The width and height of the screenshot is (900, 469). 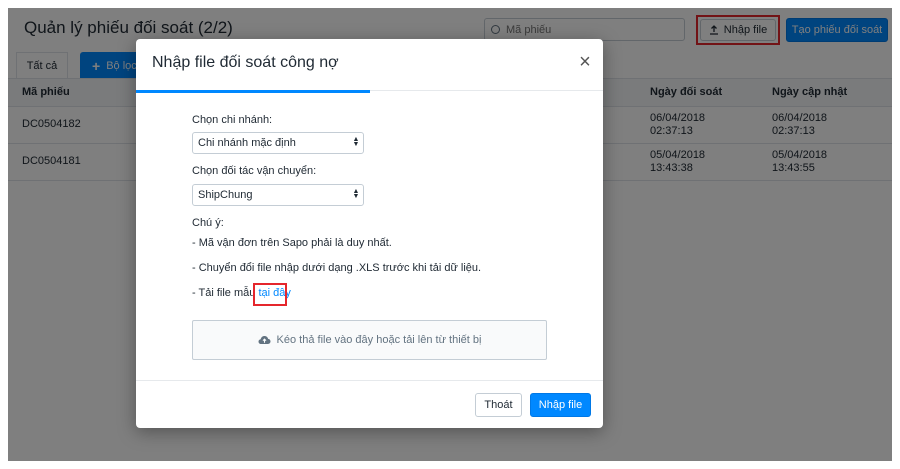 What do you see at coordinates (225, 293) in the screenshot?
I see `note-3-prefix: - Tải file mẫu` at bounding box center [225, 293].